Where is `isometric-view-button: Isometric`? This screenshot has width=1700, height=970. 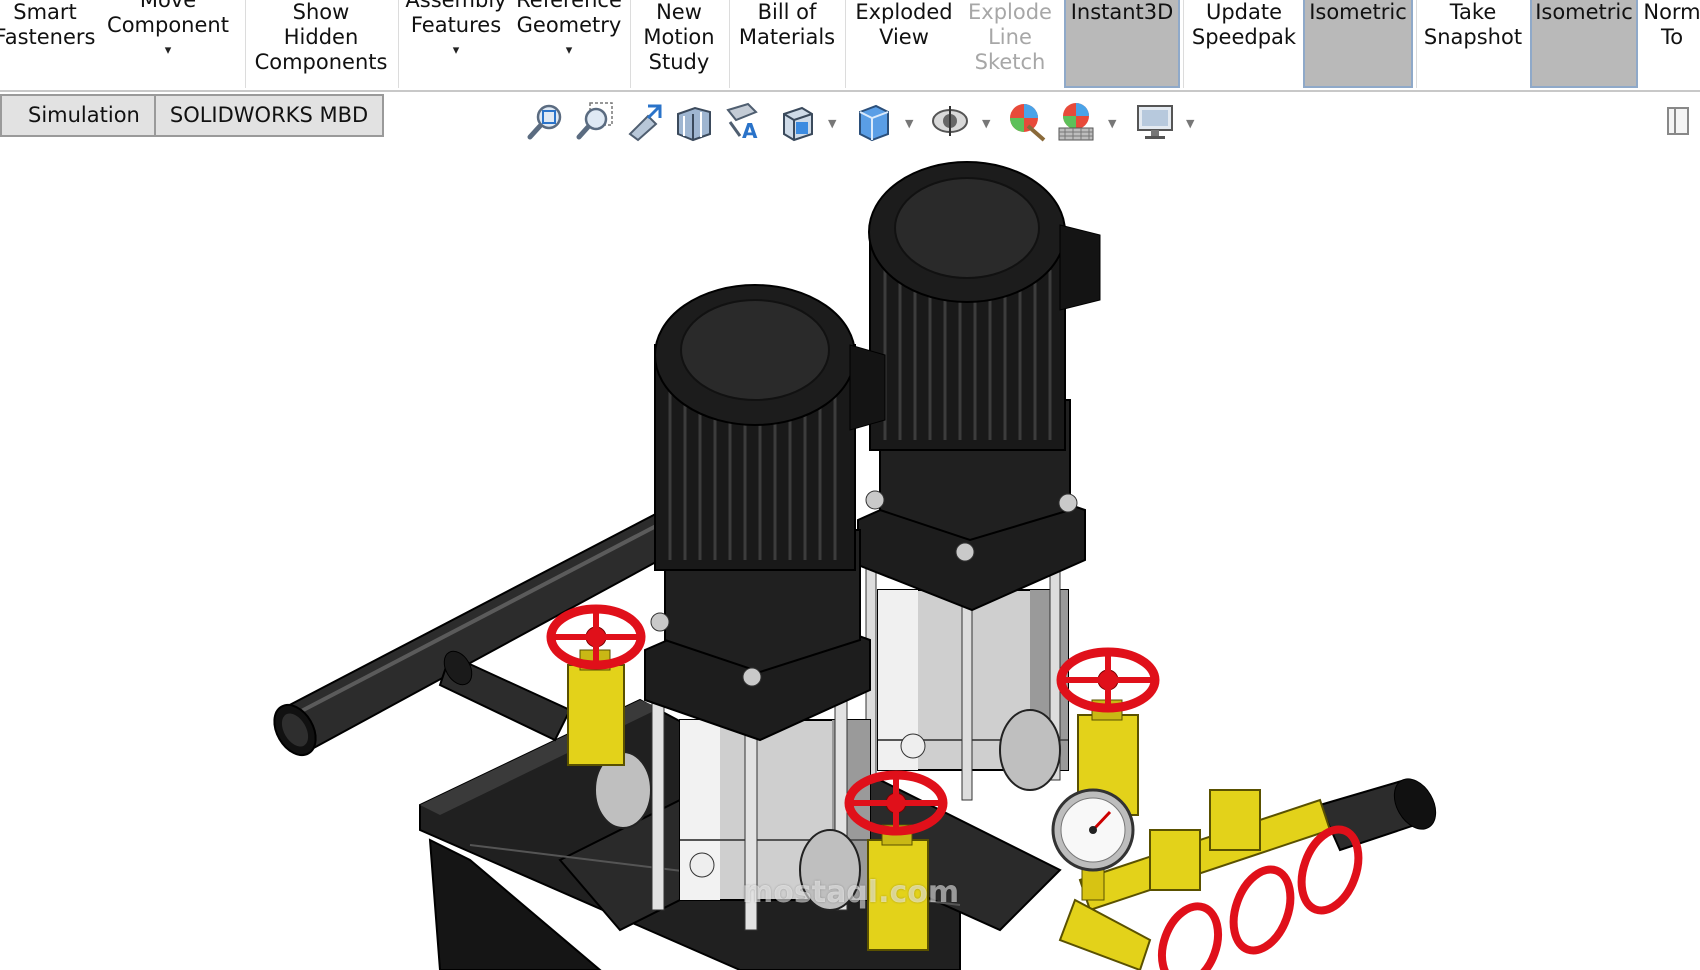
isometric-view-button: Isometric is located at coordinates (1358, 44).